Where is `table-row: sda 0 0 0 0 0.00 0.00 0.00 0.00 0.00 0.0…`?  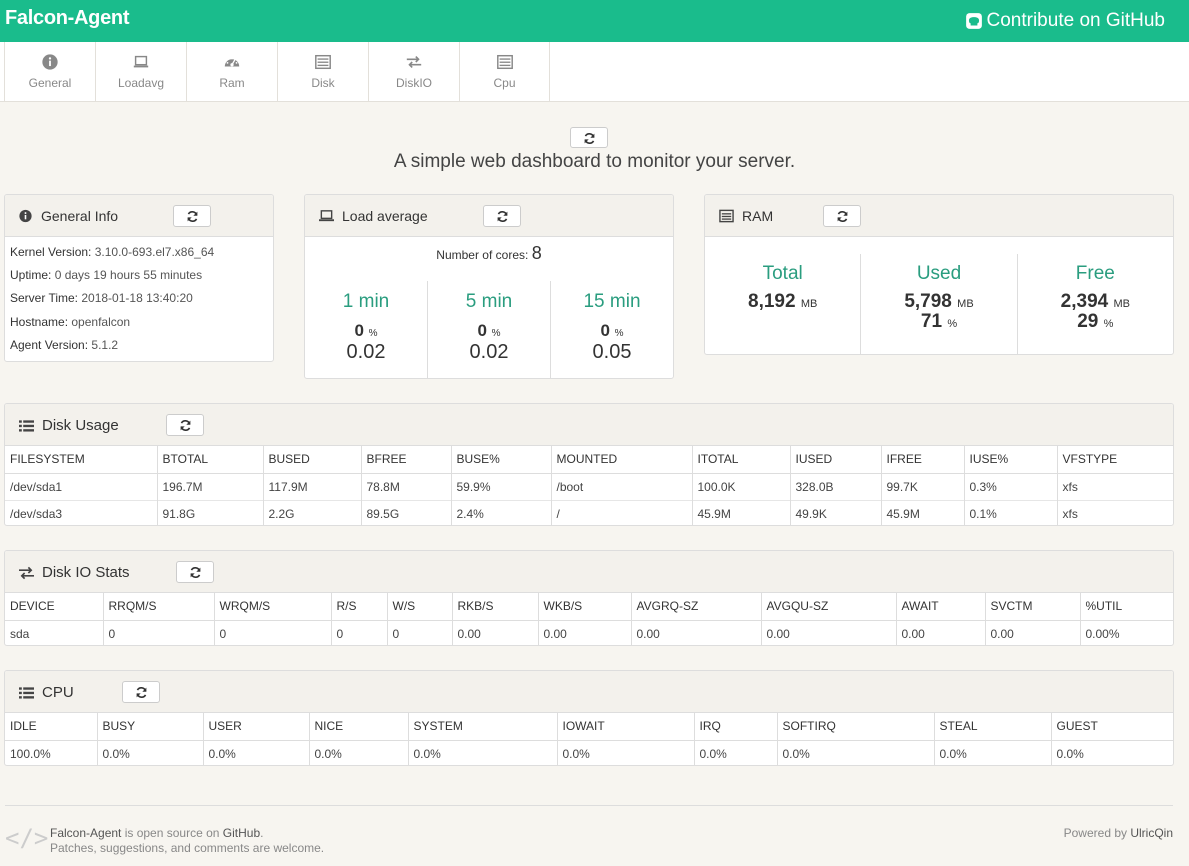
table-row: sda 0 0 0 0 0.00 0.00 0.00 0.00 0.00 0.0… is located at coordinates (589, 632).